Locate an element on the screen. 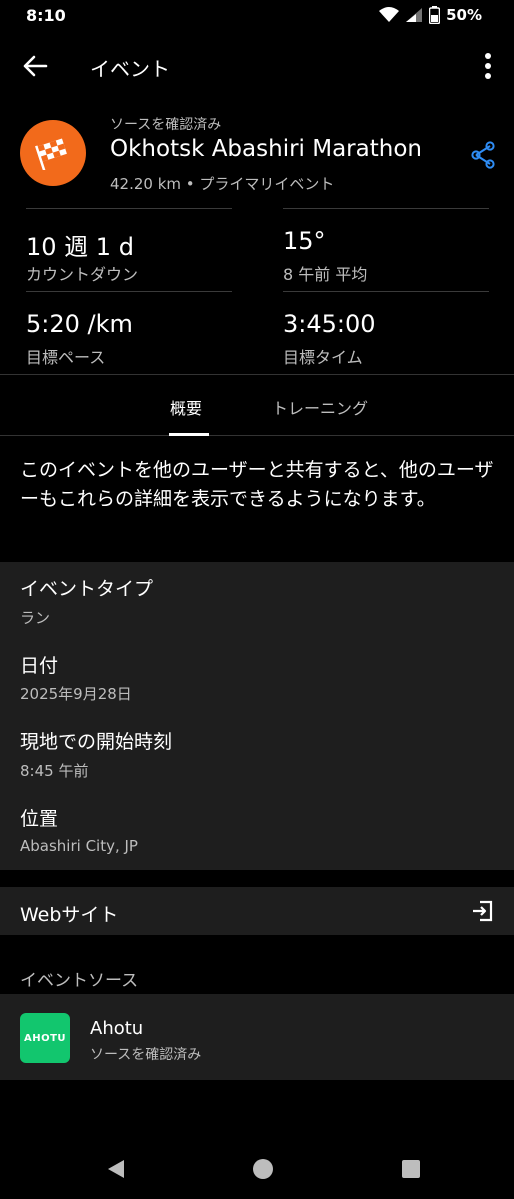  battery-percent: 50% is located at coordinates (464, 15).